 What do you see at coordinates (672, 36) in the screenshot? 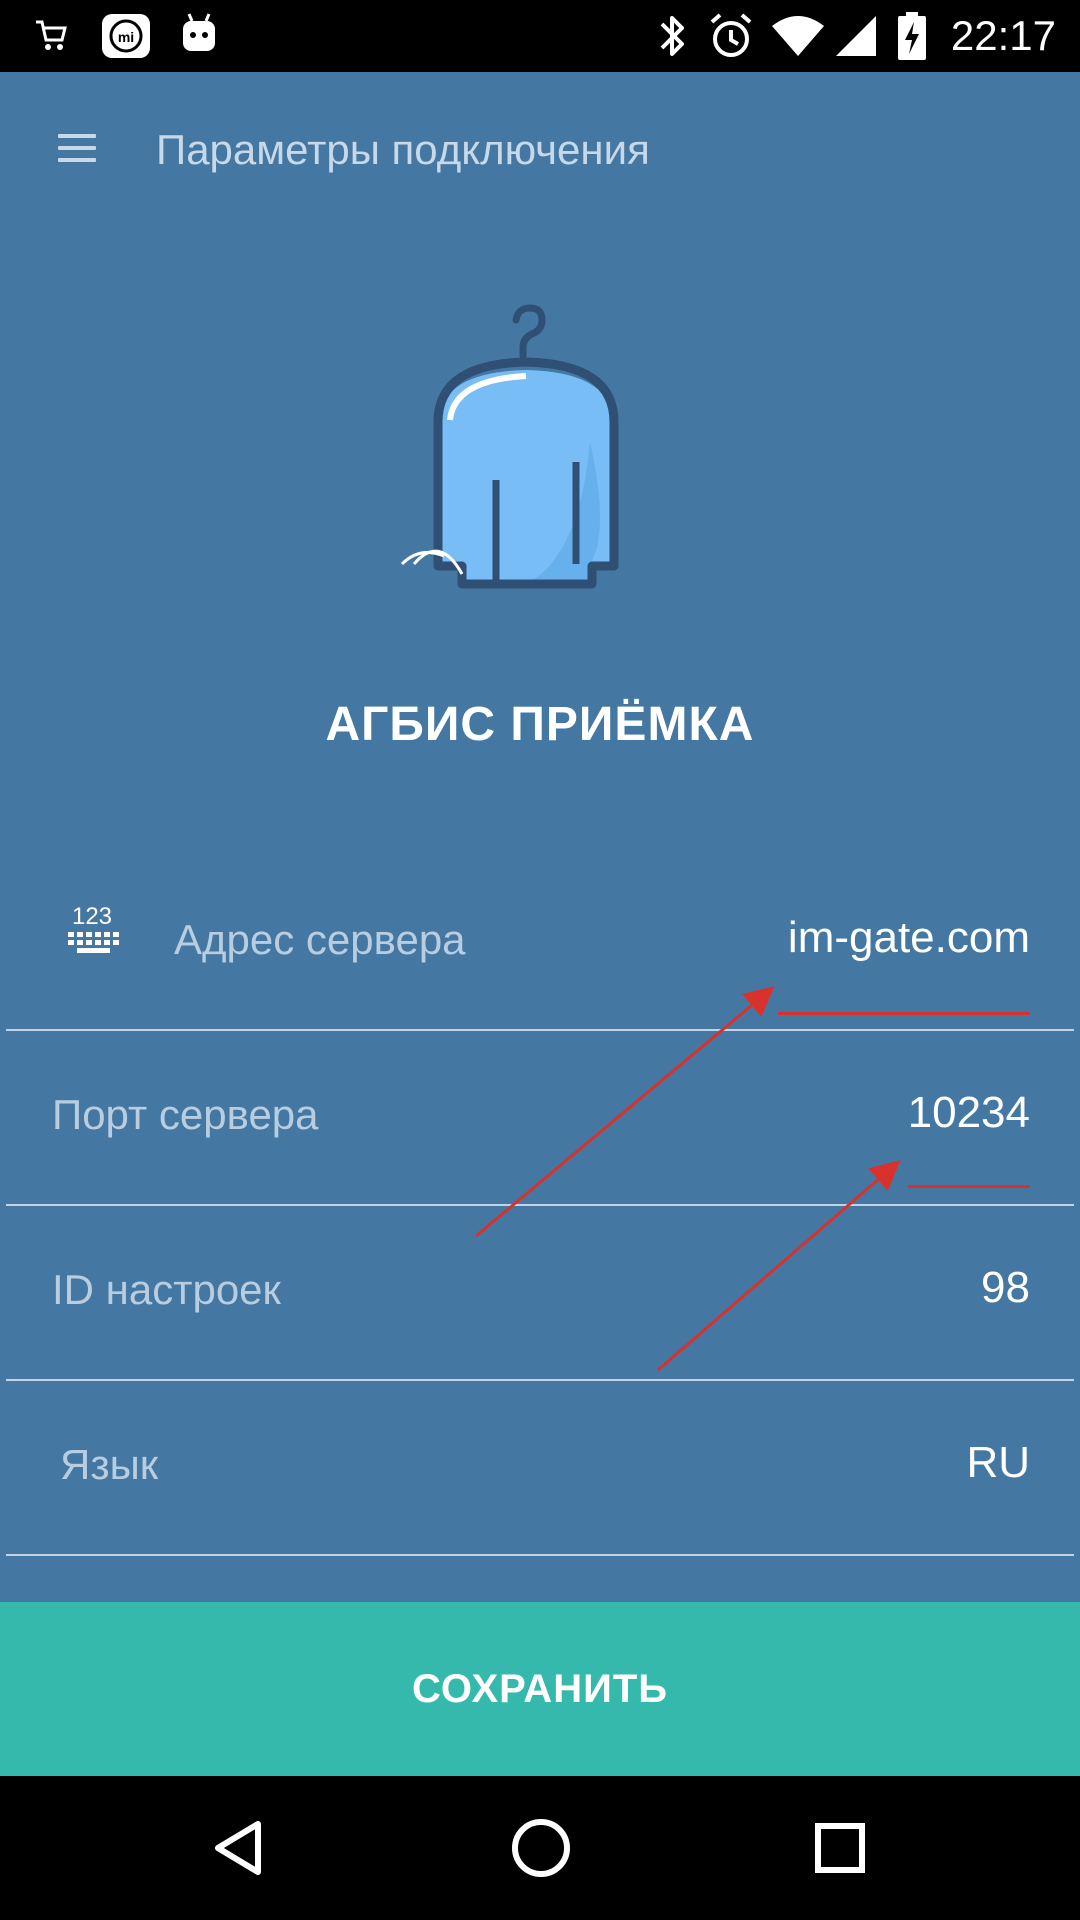
I see `bluetooth-icon` at bounding box center [672, 36].